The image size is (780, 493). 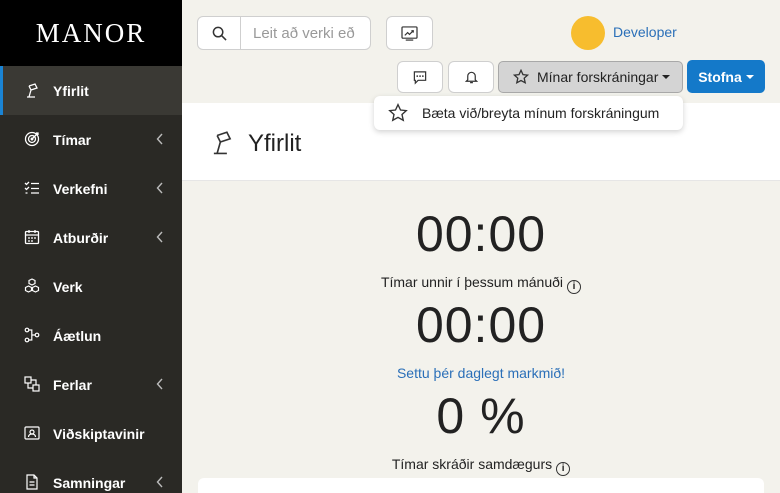 I want to click on logo: MANOR, so click(x=91, y=33).